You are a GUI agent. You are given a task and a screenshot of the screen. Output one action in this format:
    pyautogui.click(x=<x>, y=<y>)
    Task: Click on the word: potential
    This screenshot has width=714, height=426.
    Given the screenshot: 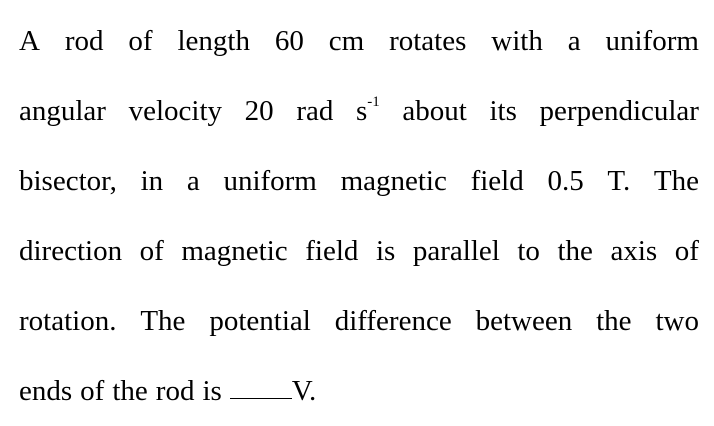 What is the action you would take?
    pyautogui.click(x=260, y=321)
    